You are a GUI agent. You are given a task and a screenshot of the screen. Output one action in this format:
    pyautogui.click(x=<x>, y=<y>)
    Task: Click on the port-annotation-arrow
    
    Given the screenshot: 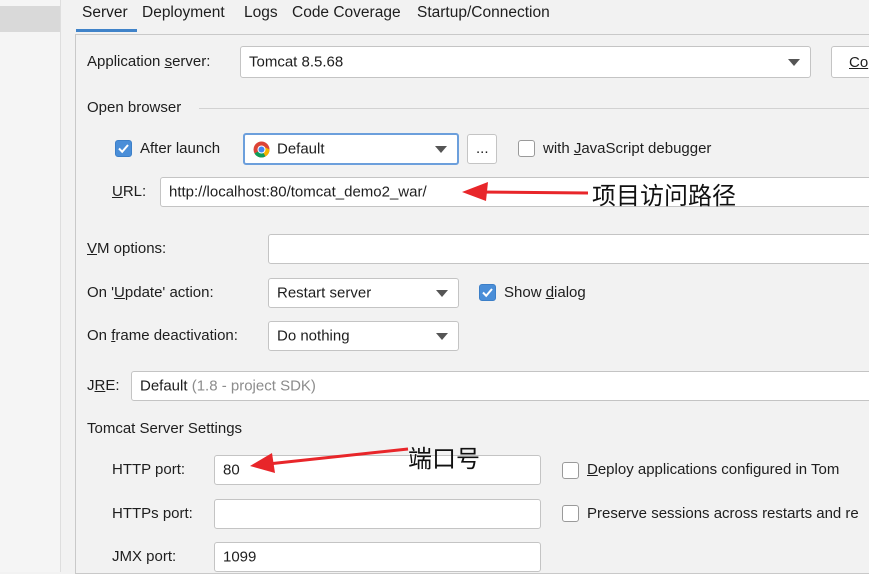 What is the action you would take?
    pyautogui.click(x=329, y=460)
    